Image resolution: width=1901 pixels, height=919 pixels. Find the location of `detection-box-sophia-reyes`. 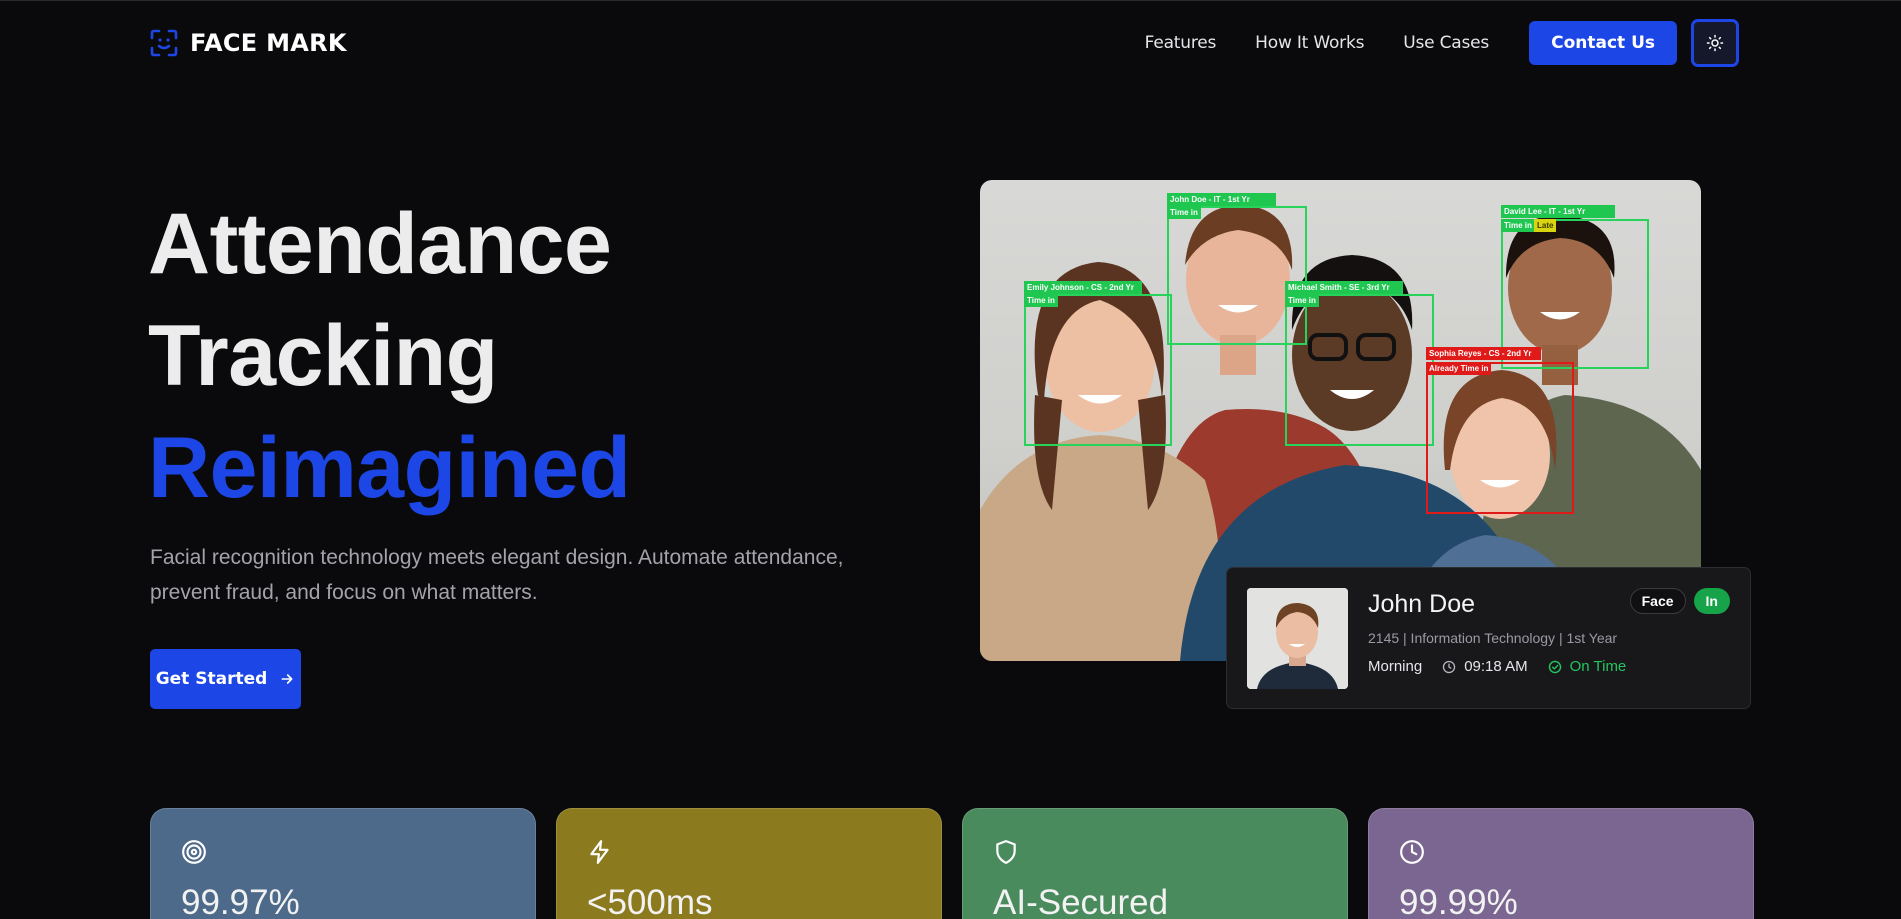

detection-box-sophia-reyes is located at coordinates (1500, 438).